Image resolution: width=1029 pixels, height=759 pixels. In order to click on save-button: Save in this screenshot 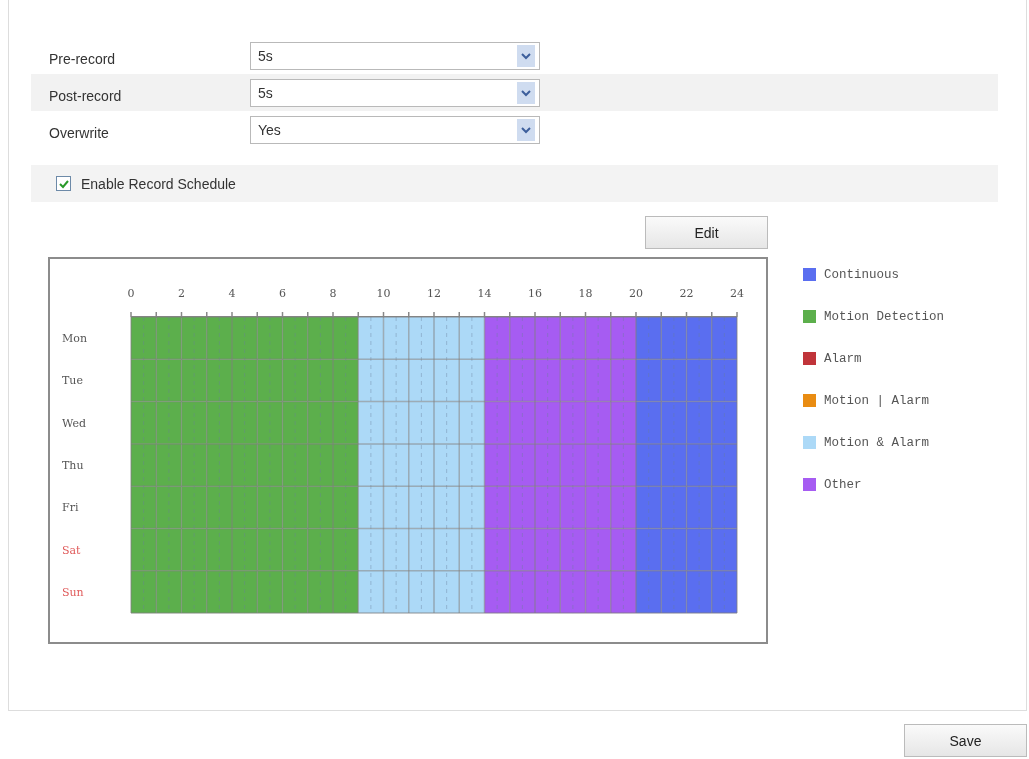, I will do `click(965, 740)`.